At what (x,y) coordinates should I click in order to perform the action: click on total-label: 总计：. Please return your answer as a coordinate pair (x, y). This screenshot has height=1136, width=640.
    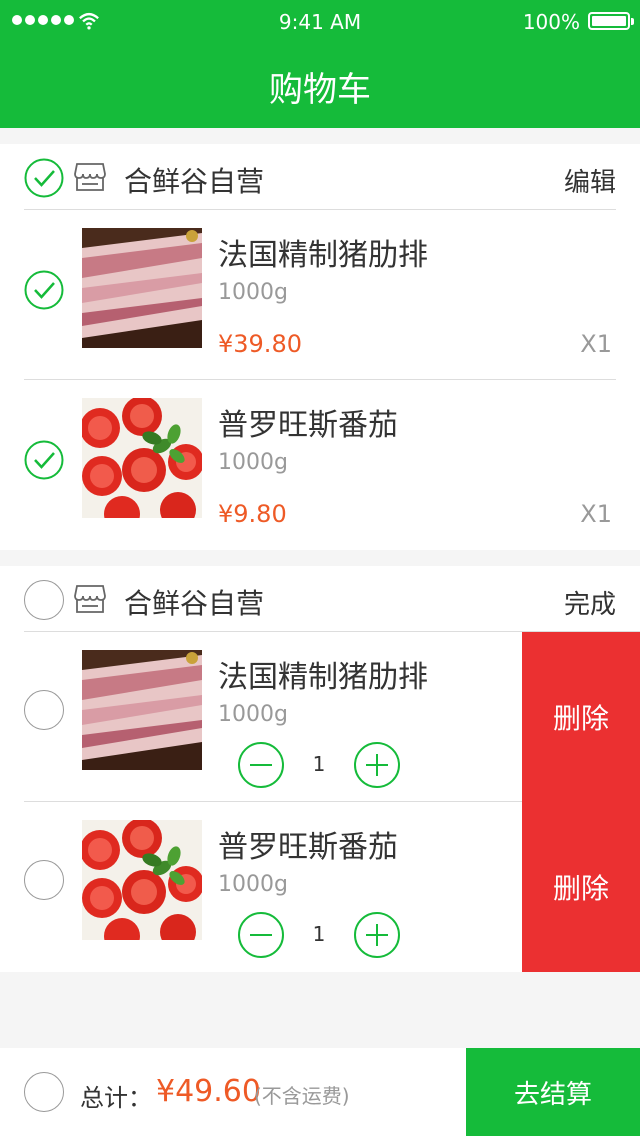
    Looking at the image, I should click on (116, 1098).